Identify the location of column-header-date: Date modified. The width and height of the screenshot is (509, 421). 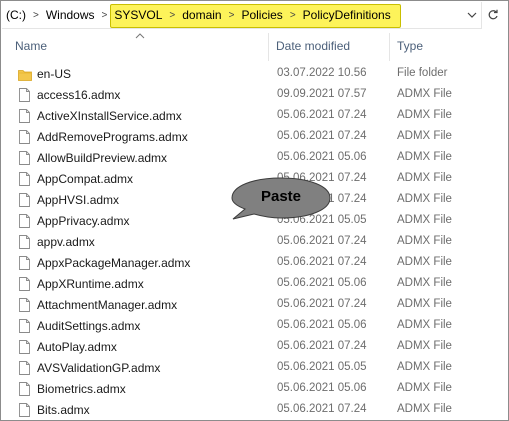
(313, 46).